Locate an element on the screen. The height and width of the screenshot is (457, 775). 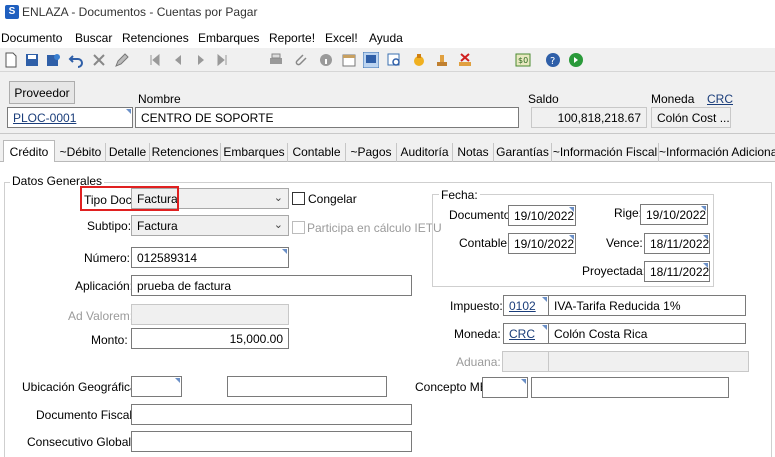
calendar-icon is located at coordinates (349, 60).